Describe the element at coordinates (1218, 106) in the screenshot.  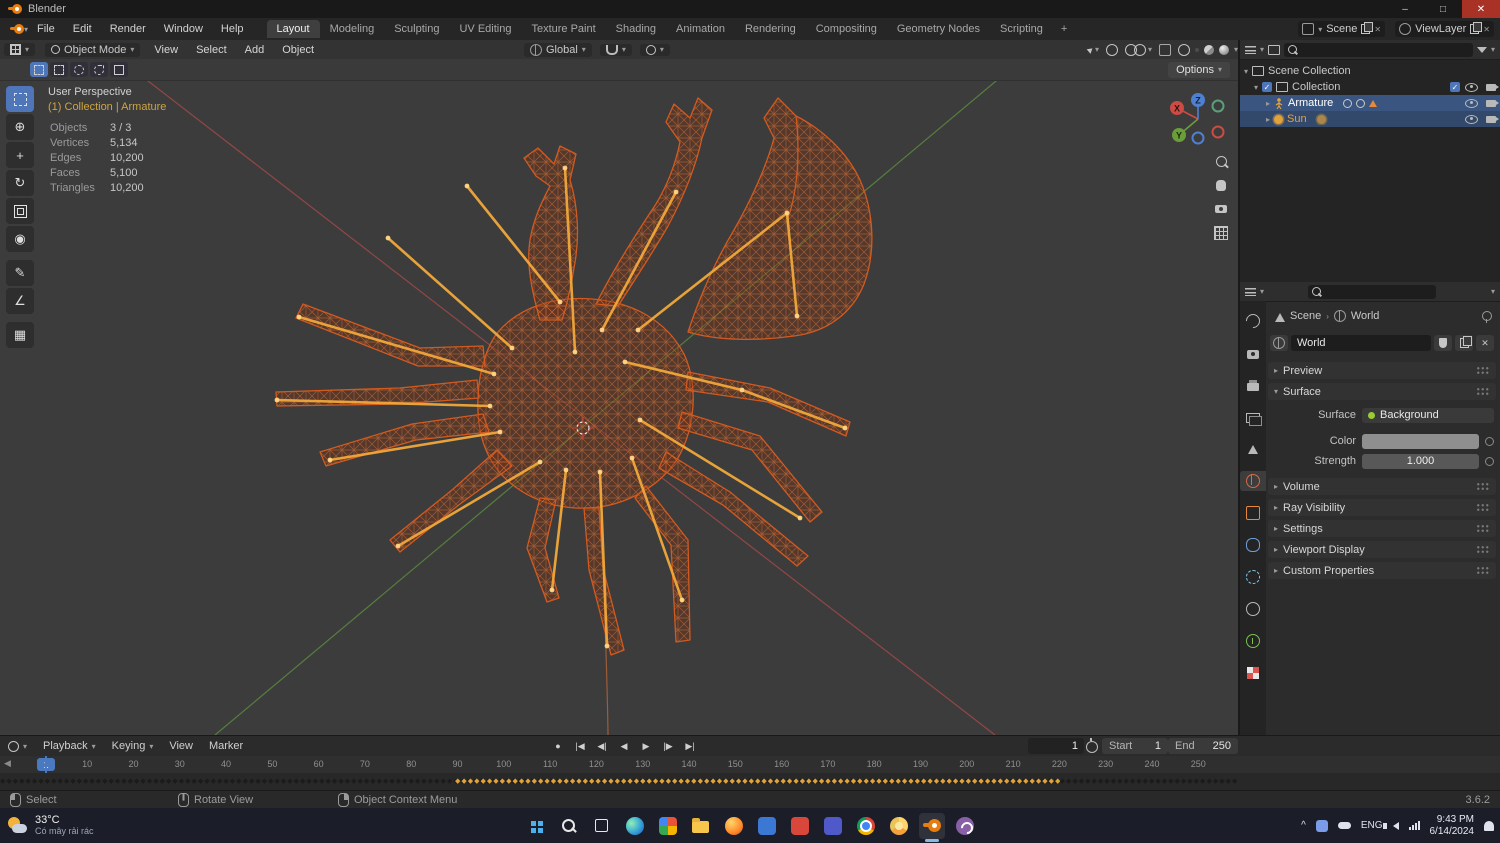
I see `gizmo-y-neg` at that location.